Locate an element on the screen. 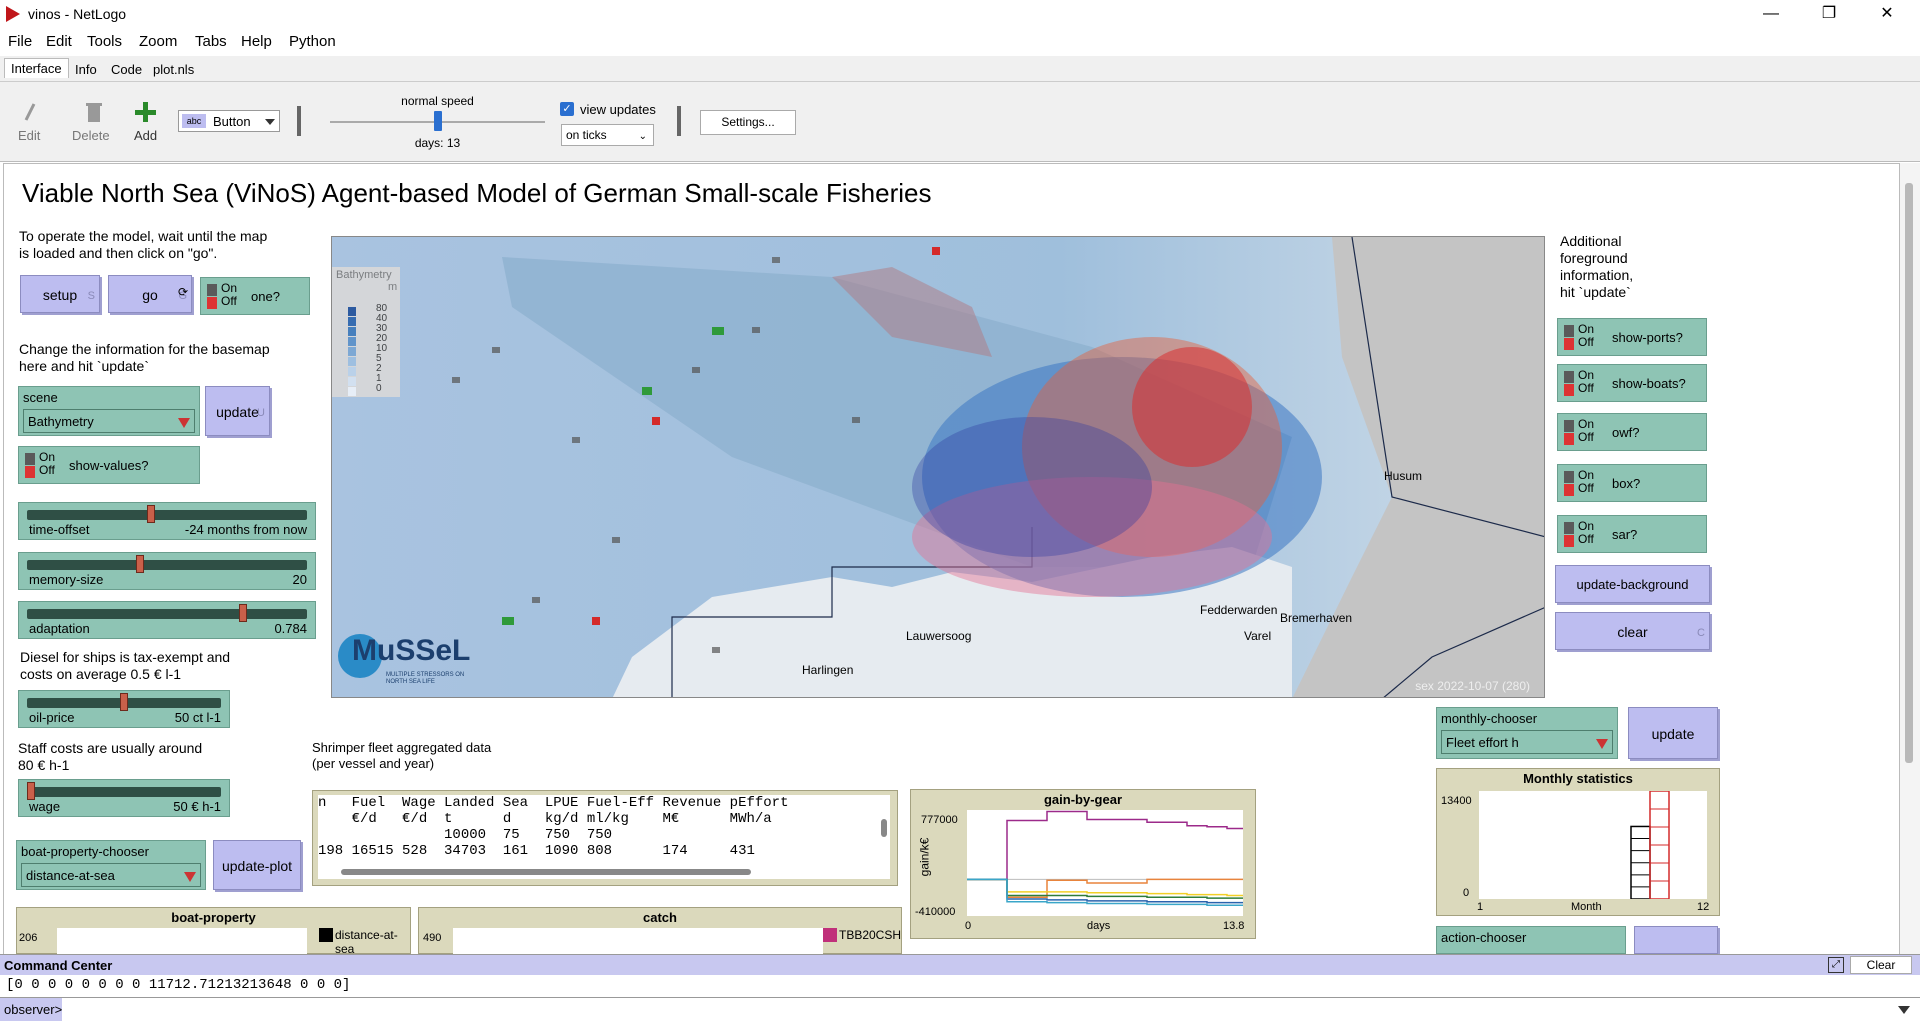  clear-output-button: Clear is located at coordinates (1881, 965).